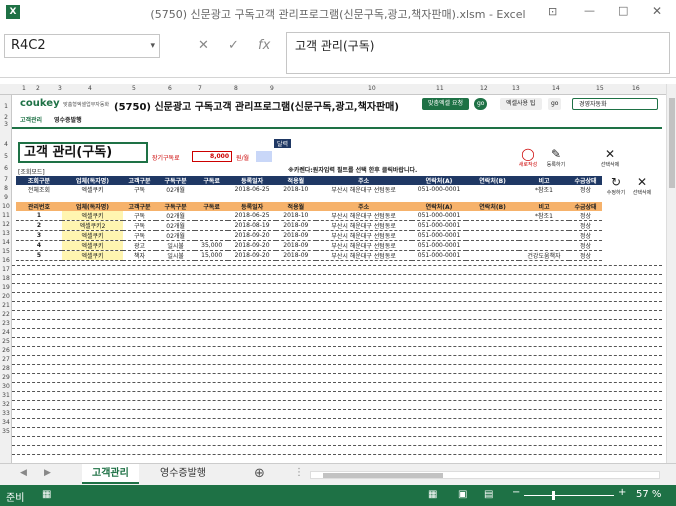 The image size is (676, 506). Describe the element at coordinates (110, 474) in the screenshot. I see `sheet-tab-customer: 고객관리` at that location.